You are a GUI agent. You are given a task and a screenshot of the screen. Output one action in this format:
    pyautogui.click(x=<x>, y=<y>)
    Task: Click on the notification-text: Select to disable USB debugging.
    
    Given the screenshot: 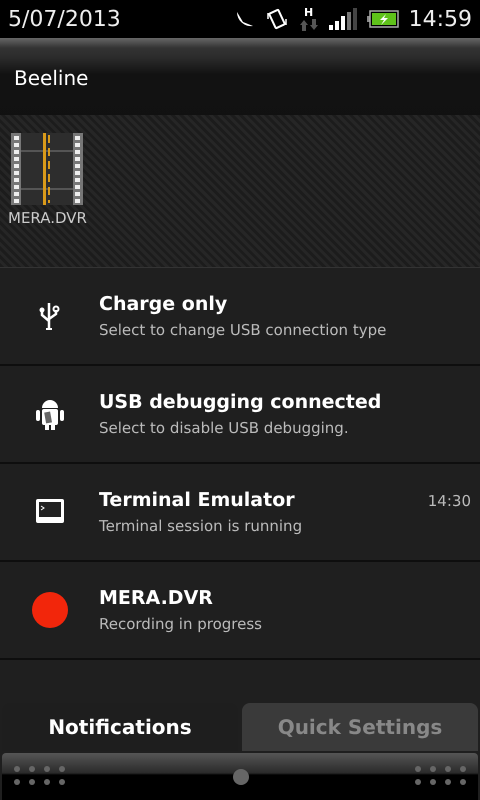 What is the action you would take?
    pyautogui.click(x=224, y=428)
    